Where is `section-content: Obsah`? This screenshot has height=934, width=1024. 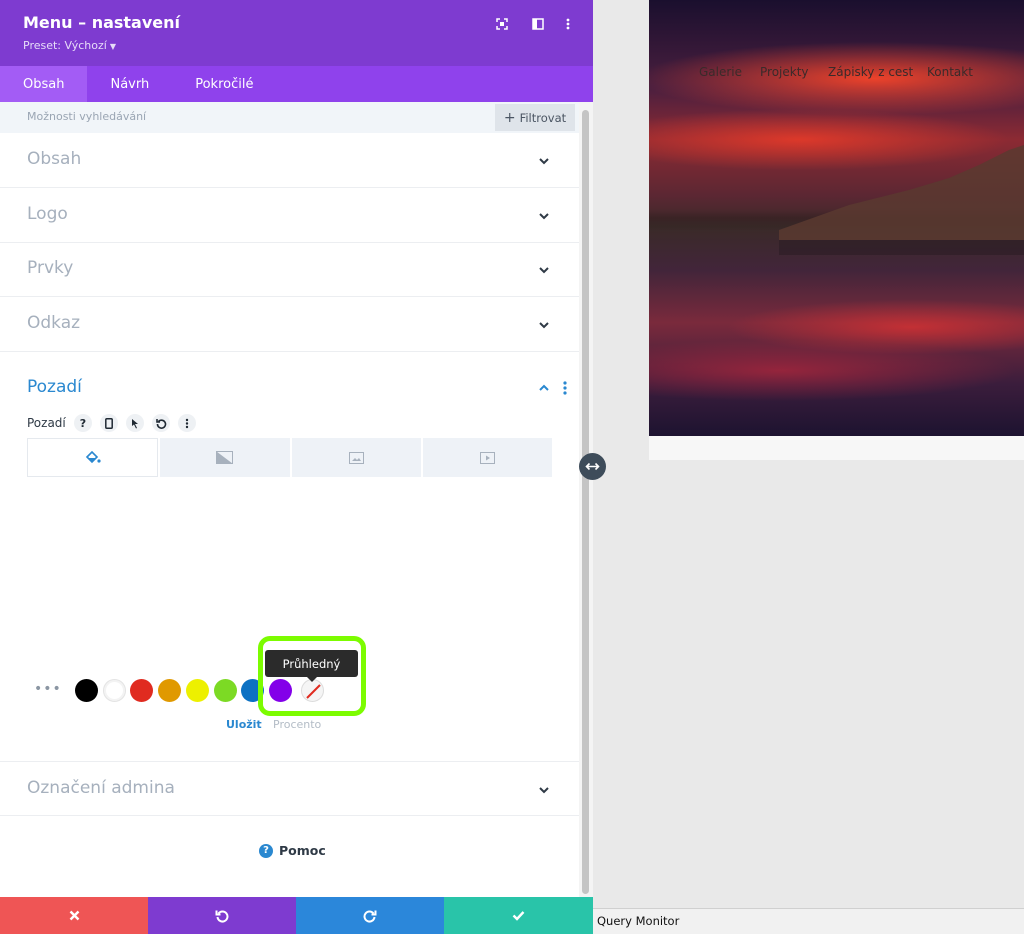
section-content: Obsah is located at coordinates (289, 160).